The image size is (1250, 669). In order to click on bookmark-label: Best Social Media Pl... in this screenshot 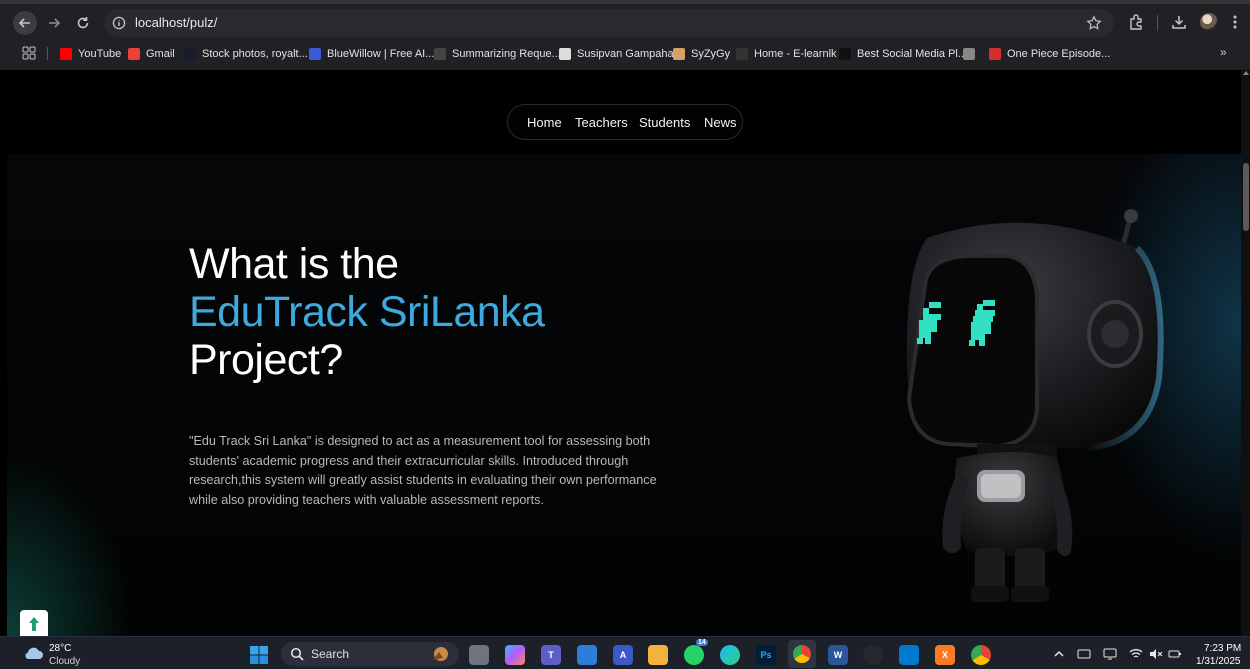, I will do `click(912, 54)`.